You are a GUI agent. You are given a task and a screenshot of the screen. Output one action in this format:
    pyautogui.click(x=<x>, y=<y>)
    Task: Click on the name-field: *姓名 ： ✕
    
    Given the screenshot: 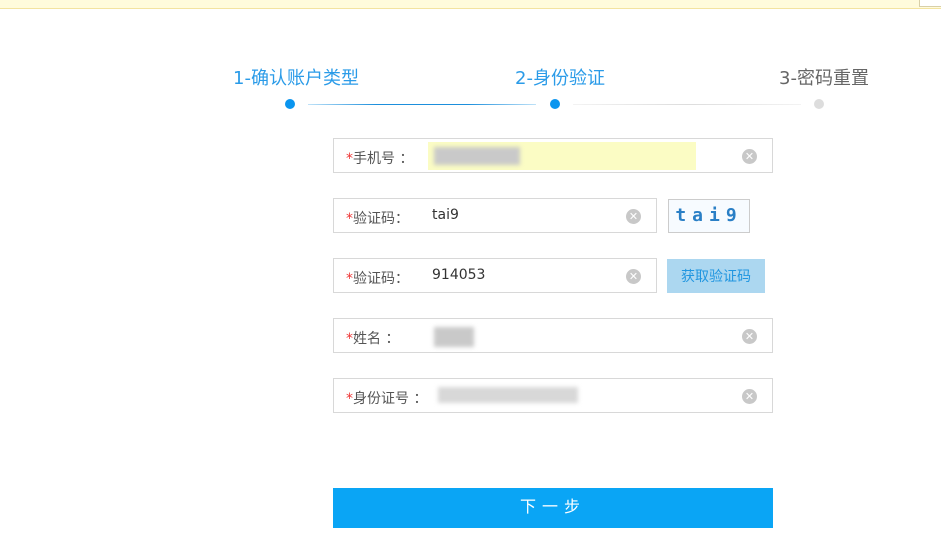 What is the action you would take?
    pyautogui.click(x=553, y=335)
    